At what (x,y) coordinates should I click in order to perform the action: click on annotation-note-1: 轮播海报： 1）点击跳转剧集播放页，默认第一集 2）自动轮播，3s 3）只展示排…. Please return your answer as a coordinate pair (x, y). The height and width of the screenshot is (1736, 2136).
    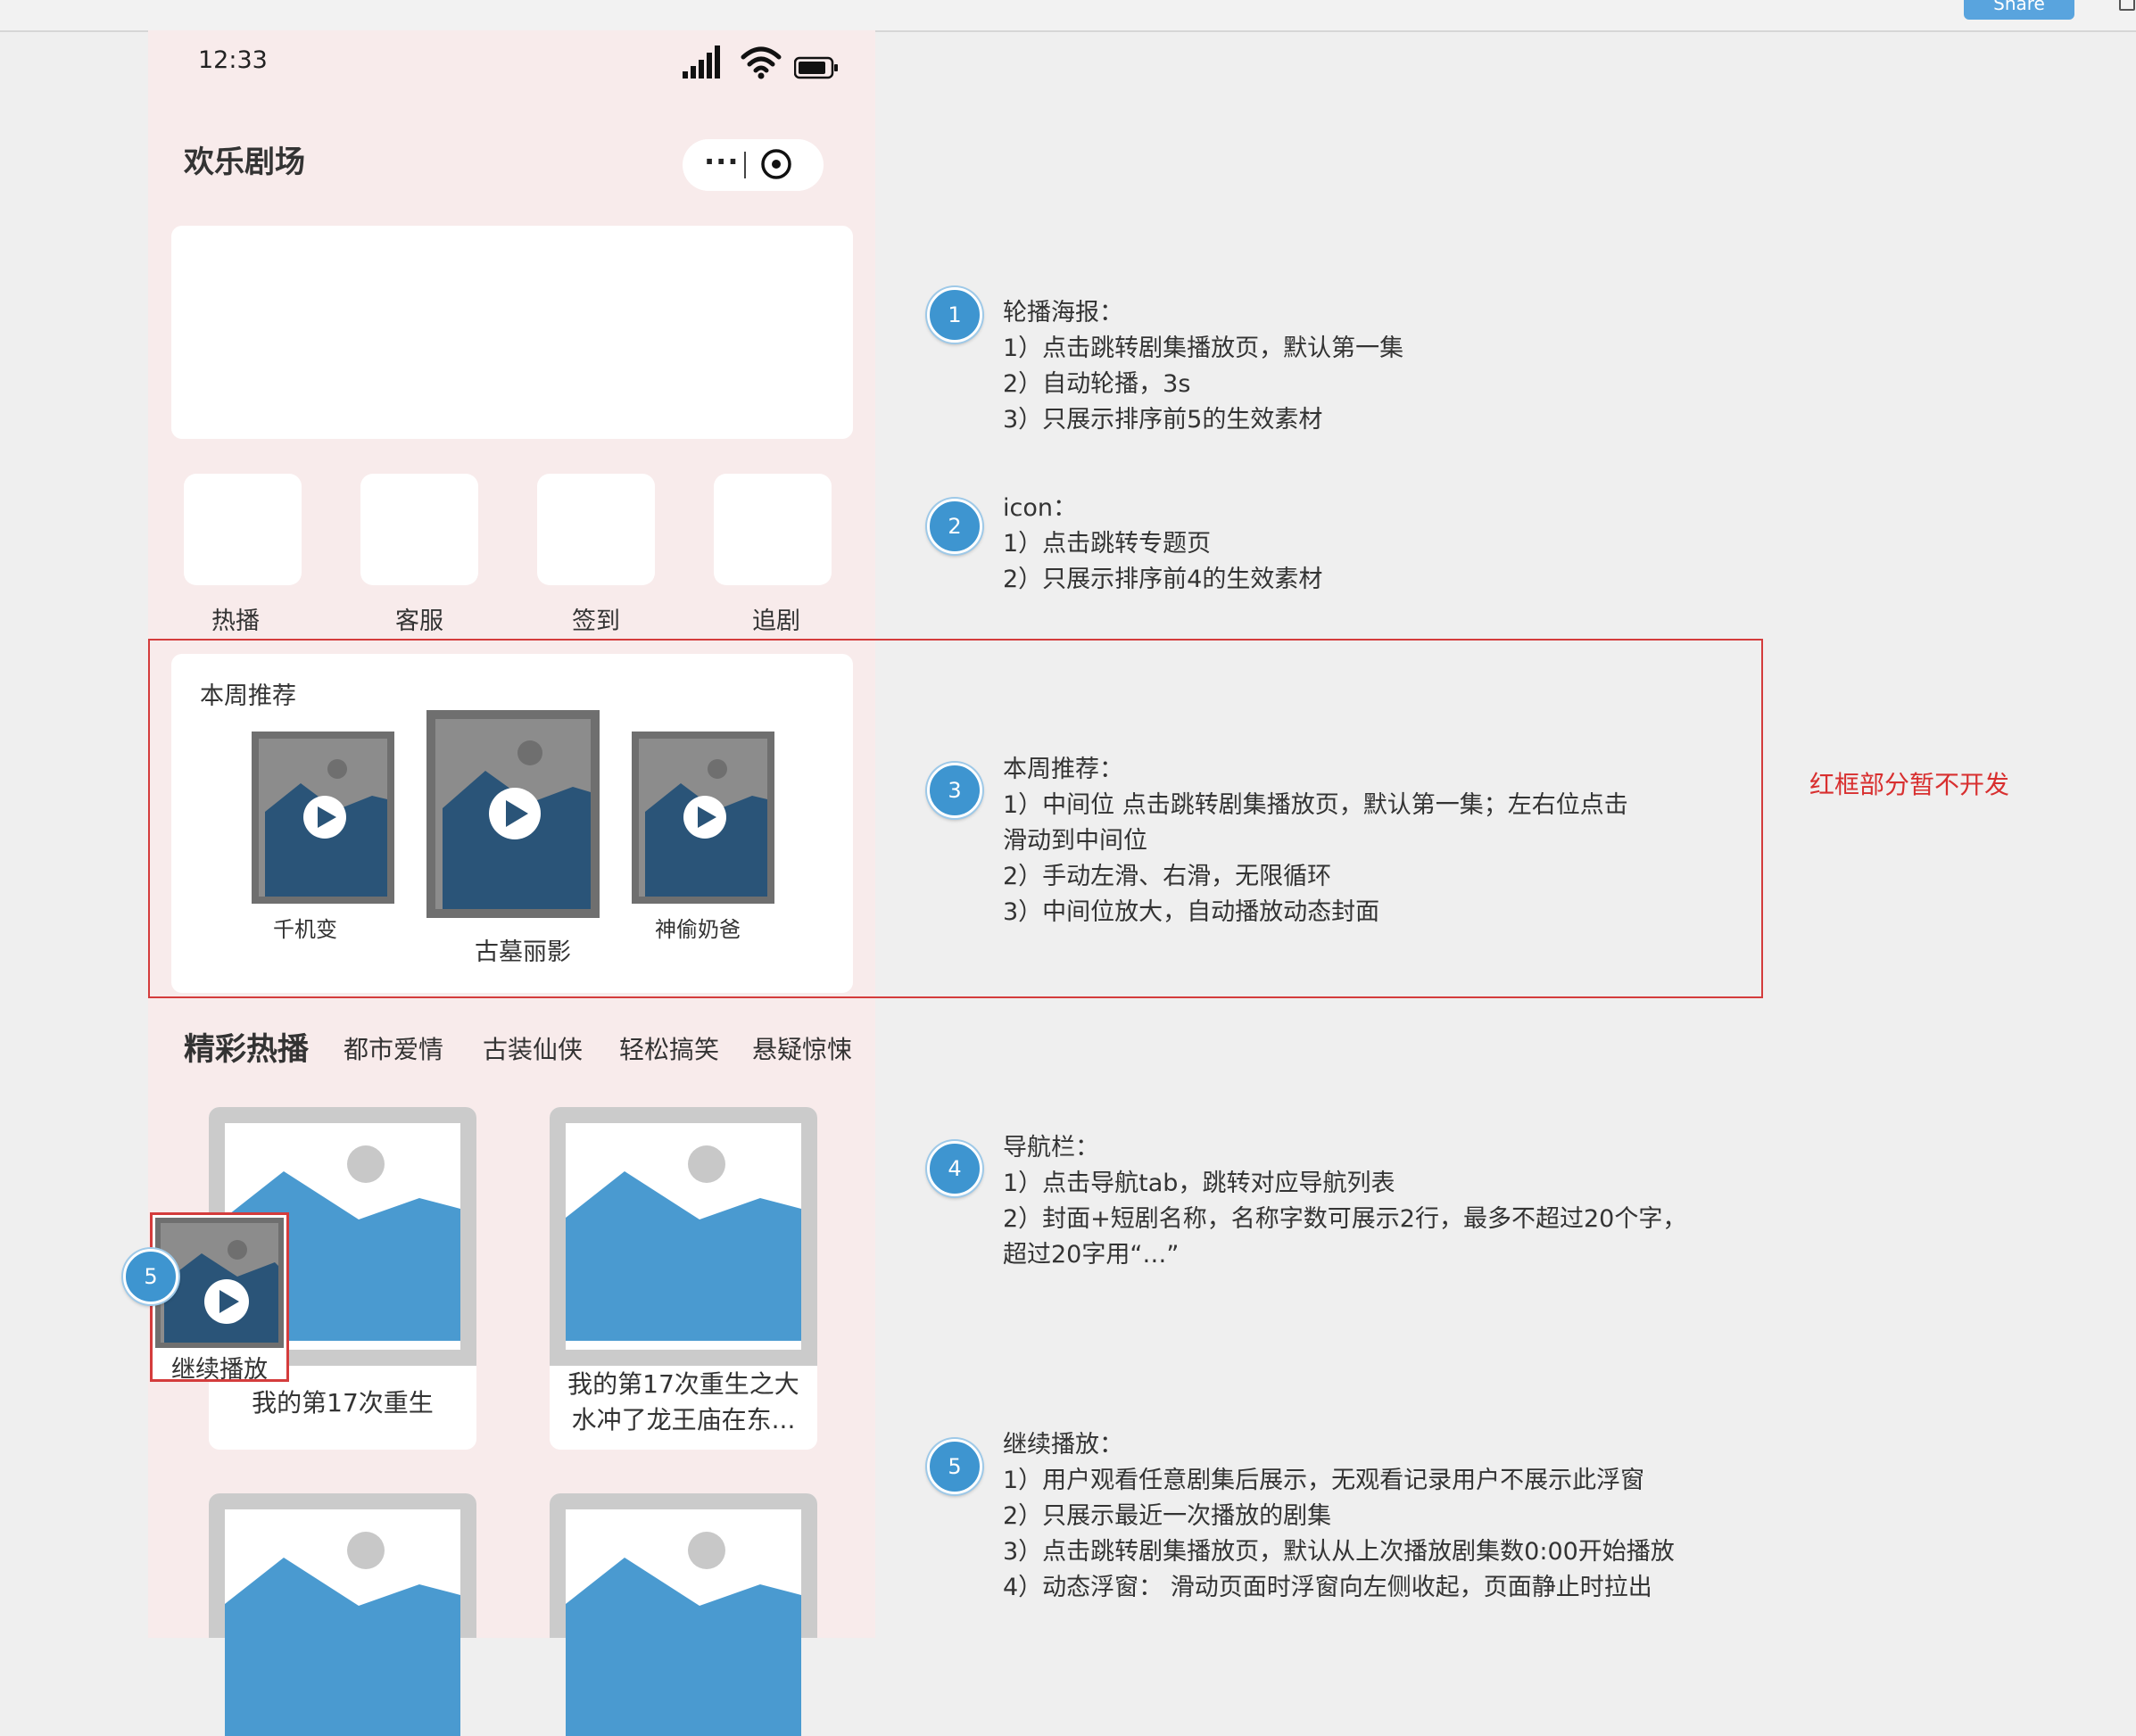
    Looking at the image, I should click on (1203, 366).